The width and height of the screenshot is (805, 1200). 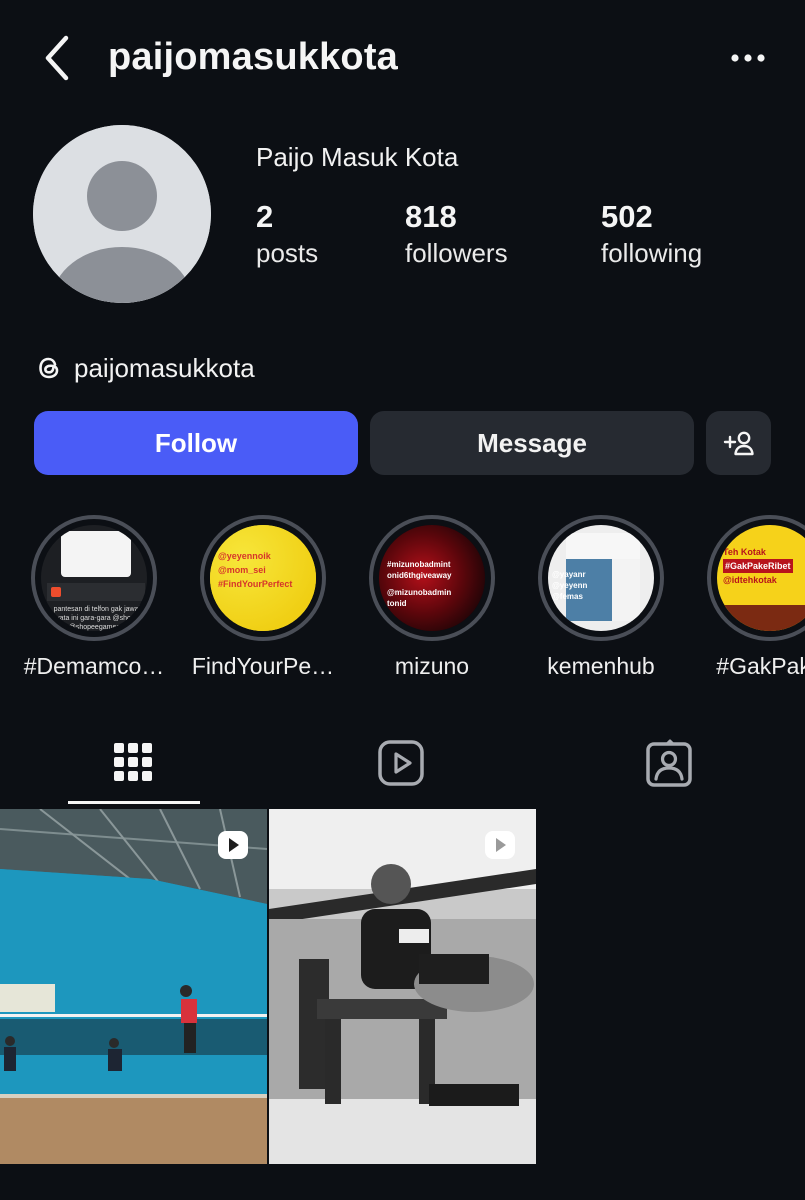 I want to click on tab-reels, so click(x=402, y=771).